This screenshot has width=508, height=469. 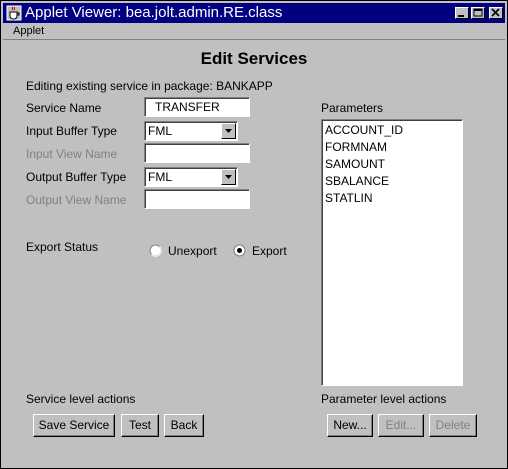 What do you see at coordinates (462, 13) in the screenshot?
I see `minimize-button` at bounding box center [462, 13].